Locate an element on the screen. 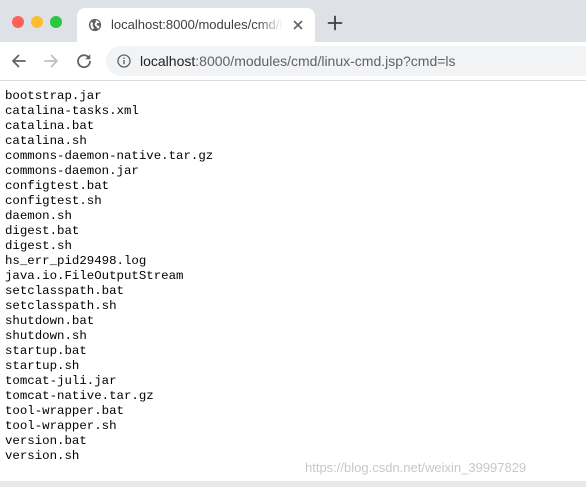 The width and height of the screenshot is (586, 487). info-icon is located at coordinates (124, 61).